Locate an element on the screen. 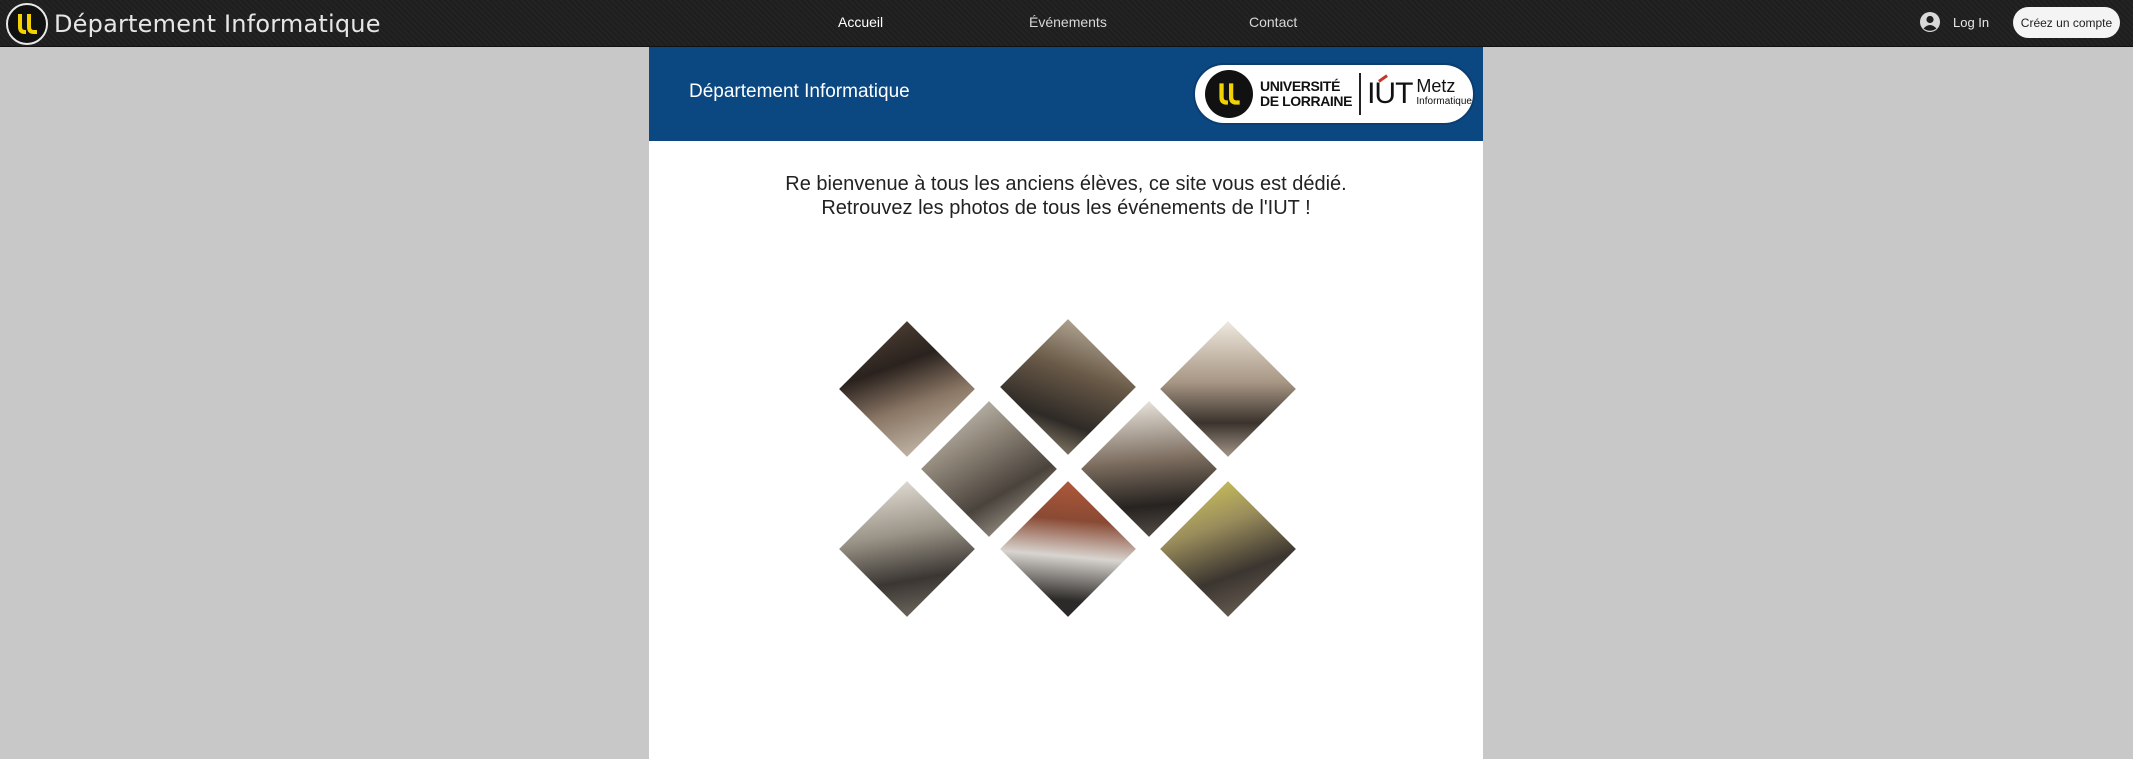  login-button: Log In is located at coordinates (1954, 22).